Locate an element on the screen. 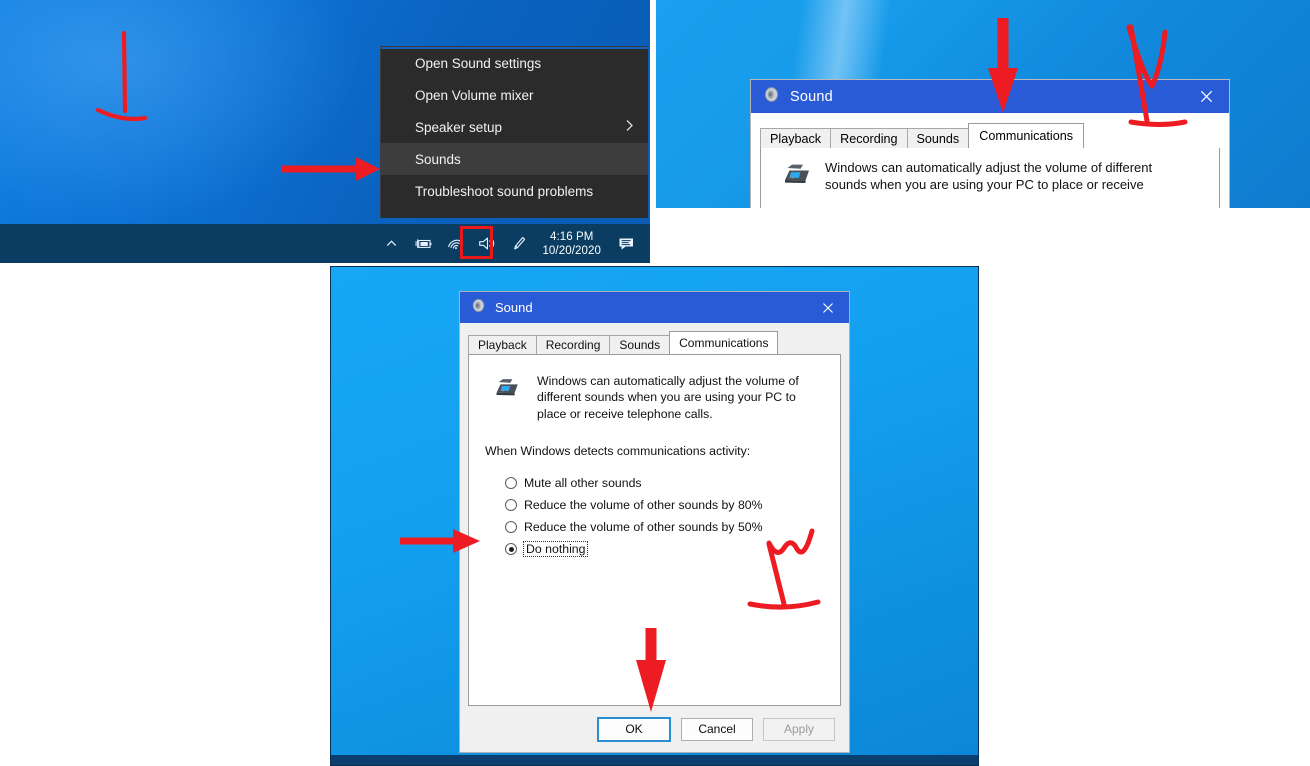 This screenshot has height=766, width=1310. ok-button: OK is located at coordinates (634, 729).